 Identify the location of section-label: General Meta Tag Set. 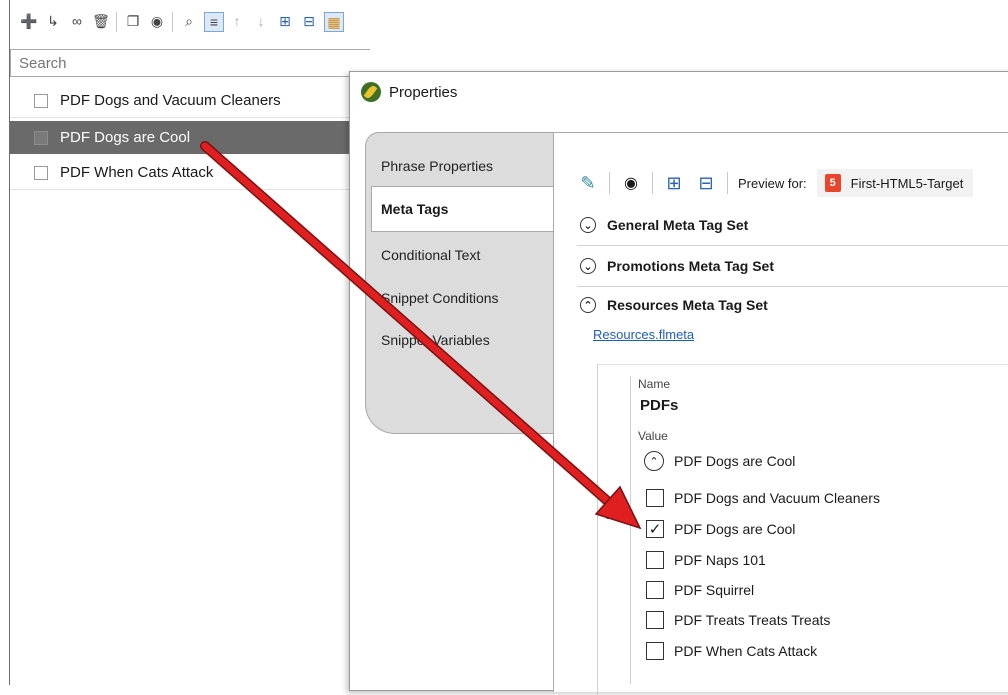
(678, 225).